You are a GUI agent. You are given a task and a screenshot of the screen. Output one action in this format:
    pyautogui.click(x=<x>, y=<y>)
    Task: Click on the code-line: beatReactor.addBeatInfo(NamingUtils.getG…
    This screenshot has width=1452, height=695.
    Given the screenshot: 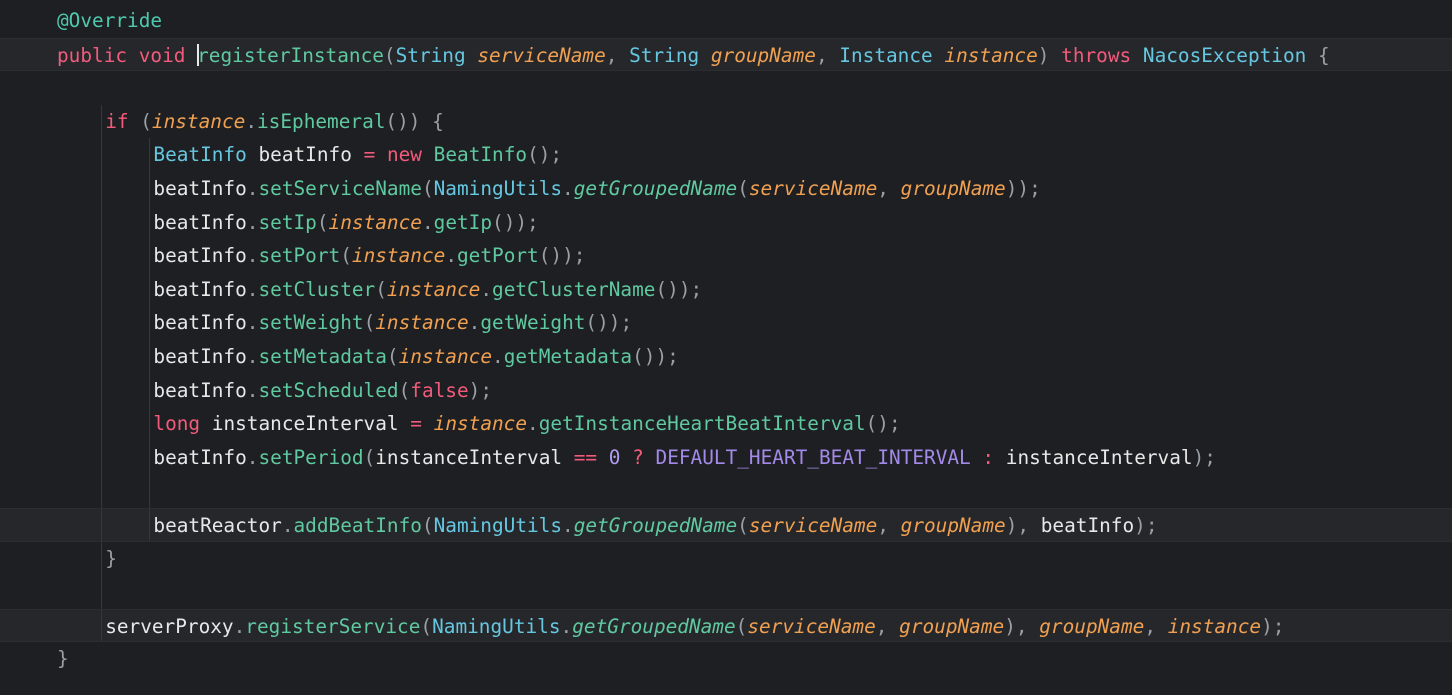 What is the action you would take?
    pyautogui.click(x=726, y=524)
    